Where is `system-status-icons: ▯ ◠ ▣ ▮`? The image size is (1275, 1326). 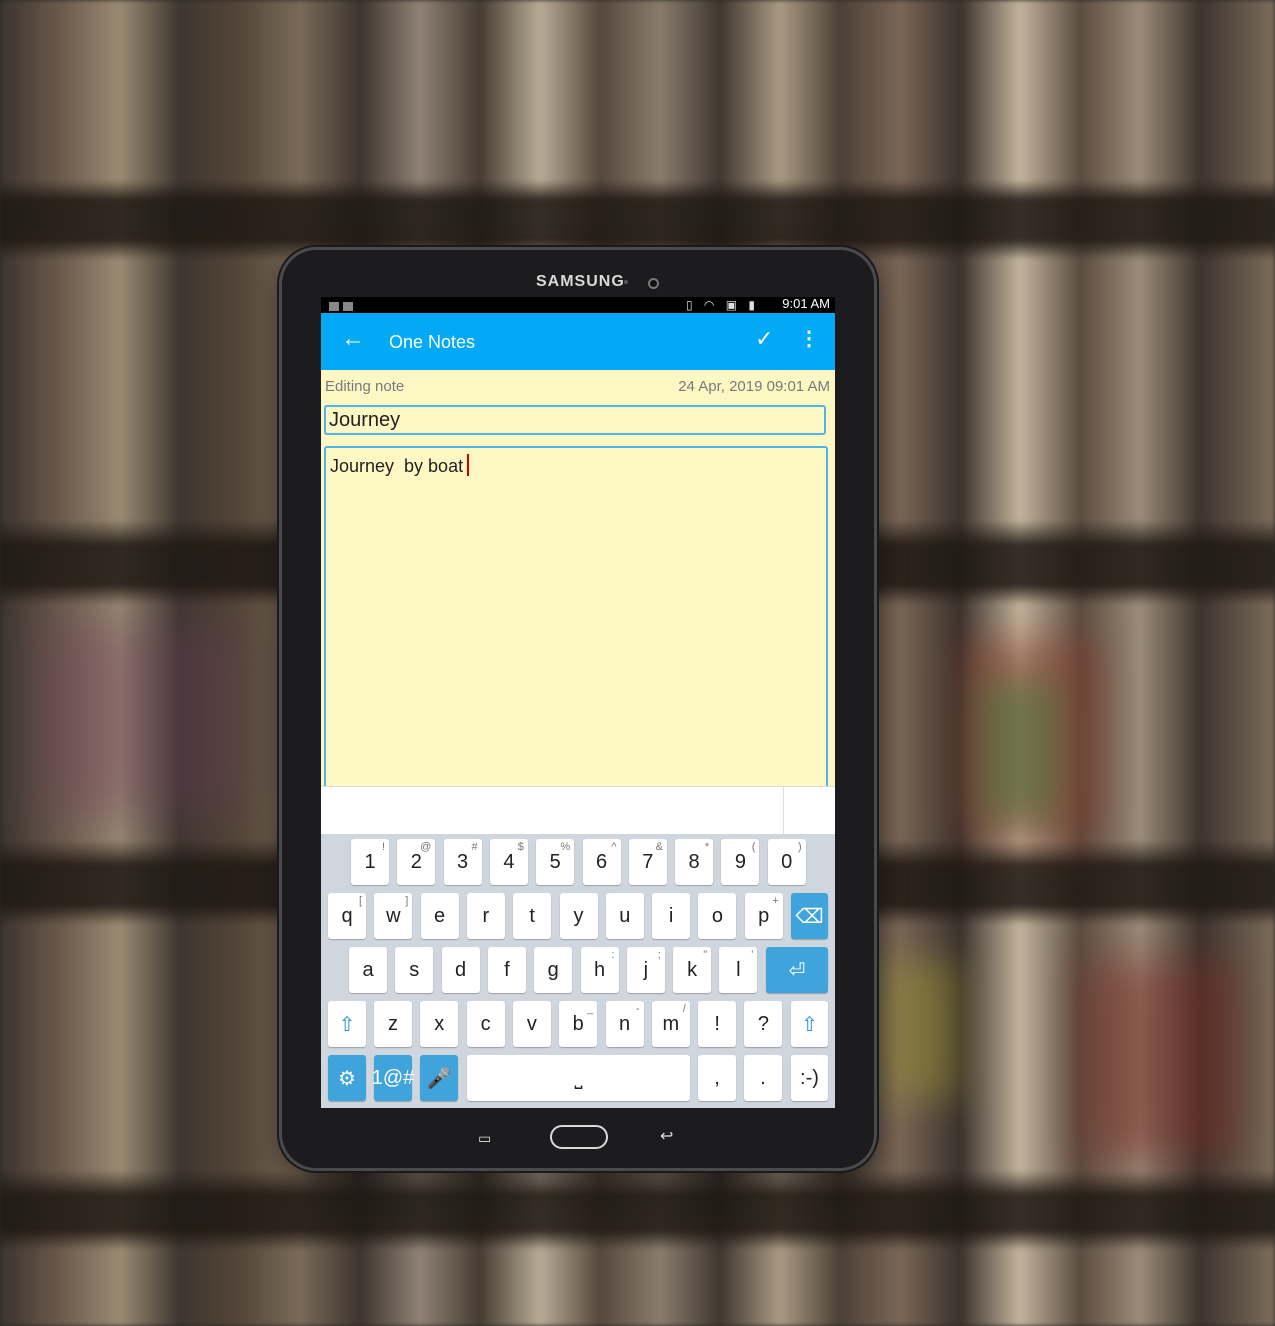 system-status-icons: ▯ ◠ ▣ ▮ is located at coordinates (722, 305).